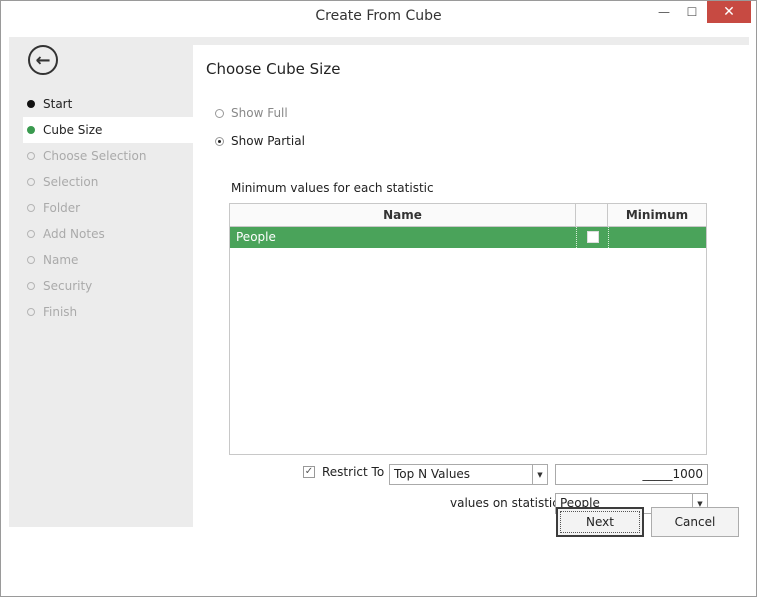  Describe the element at coordinates (108, 286) in the screenshot. I see `step-security: Security` at that location.